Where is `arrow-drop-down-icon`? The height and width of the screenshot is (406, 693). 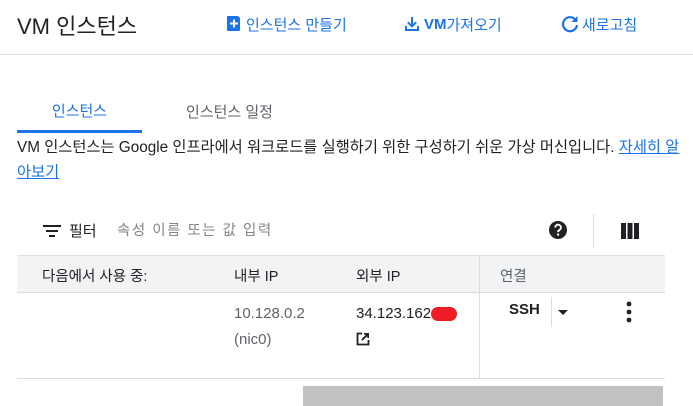
arrow-drop-down-icon is located at coordinates (563, 312).